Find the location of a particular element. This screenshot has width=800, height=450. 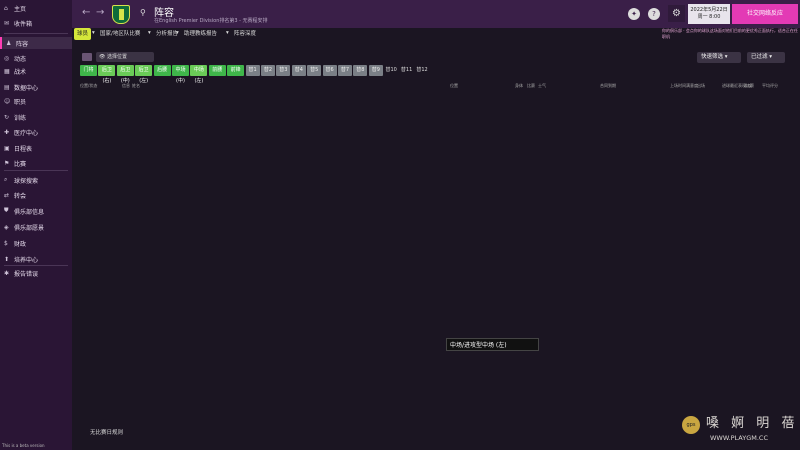

sidebar-item-10: ⚑ 比赛 is located at coordinates (36, 163).